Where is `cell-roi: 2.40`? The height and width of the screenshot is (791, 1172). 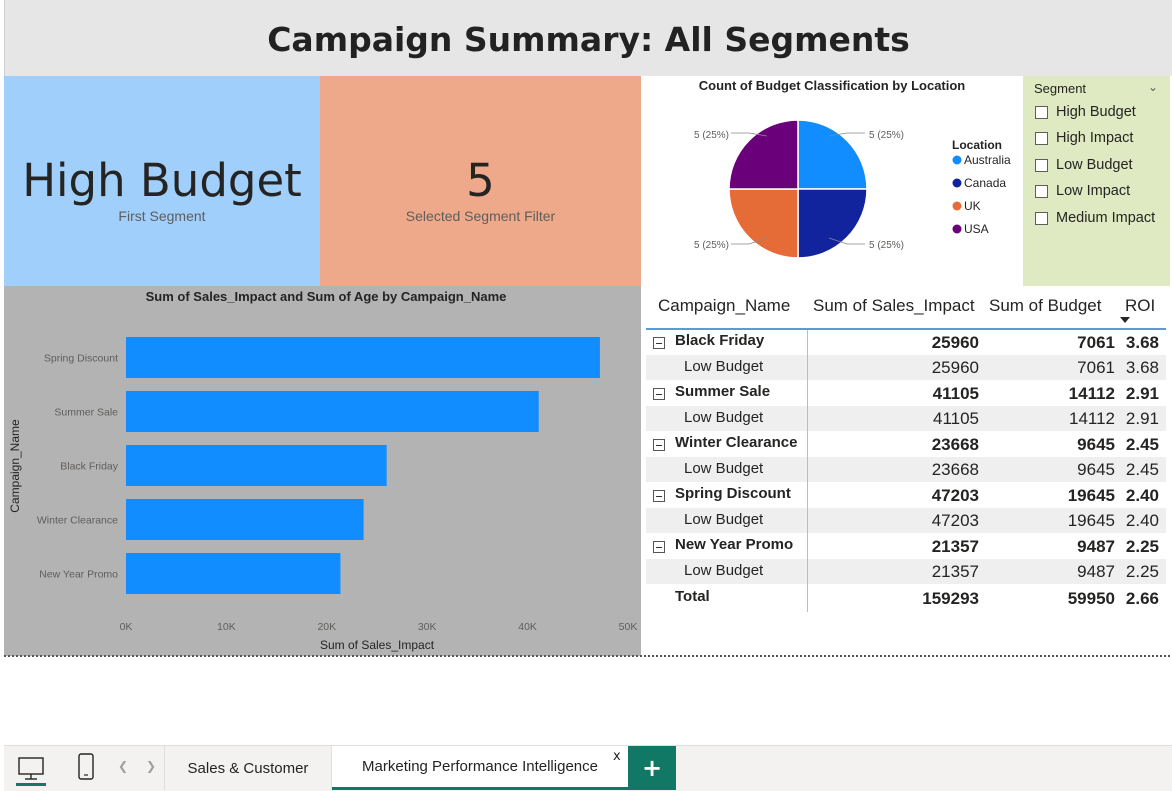 cell-roi: 2.40 is located at coordinates (1142, 520).